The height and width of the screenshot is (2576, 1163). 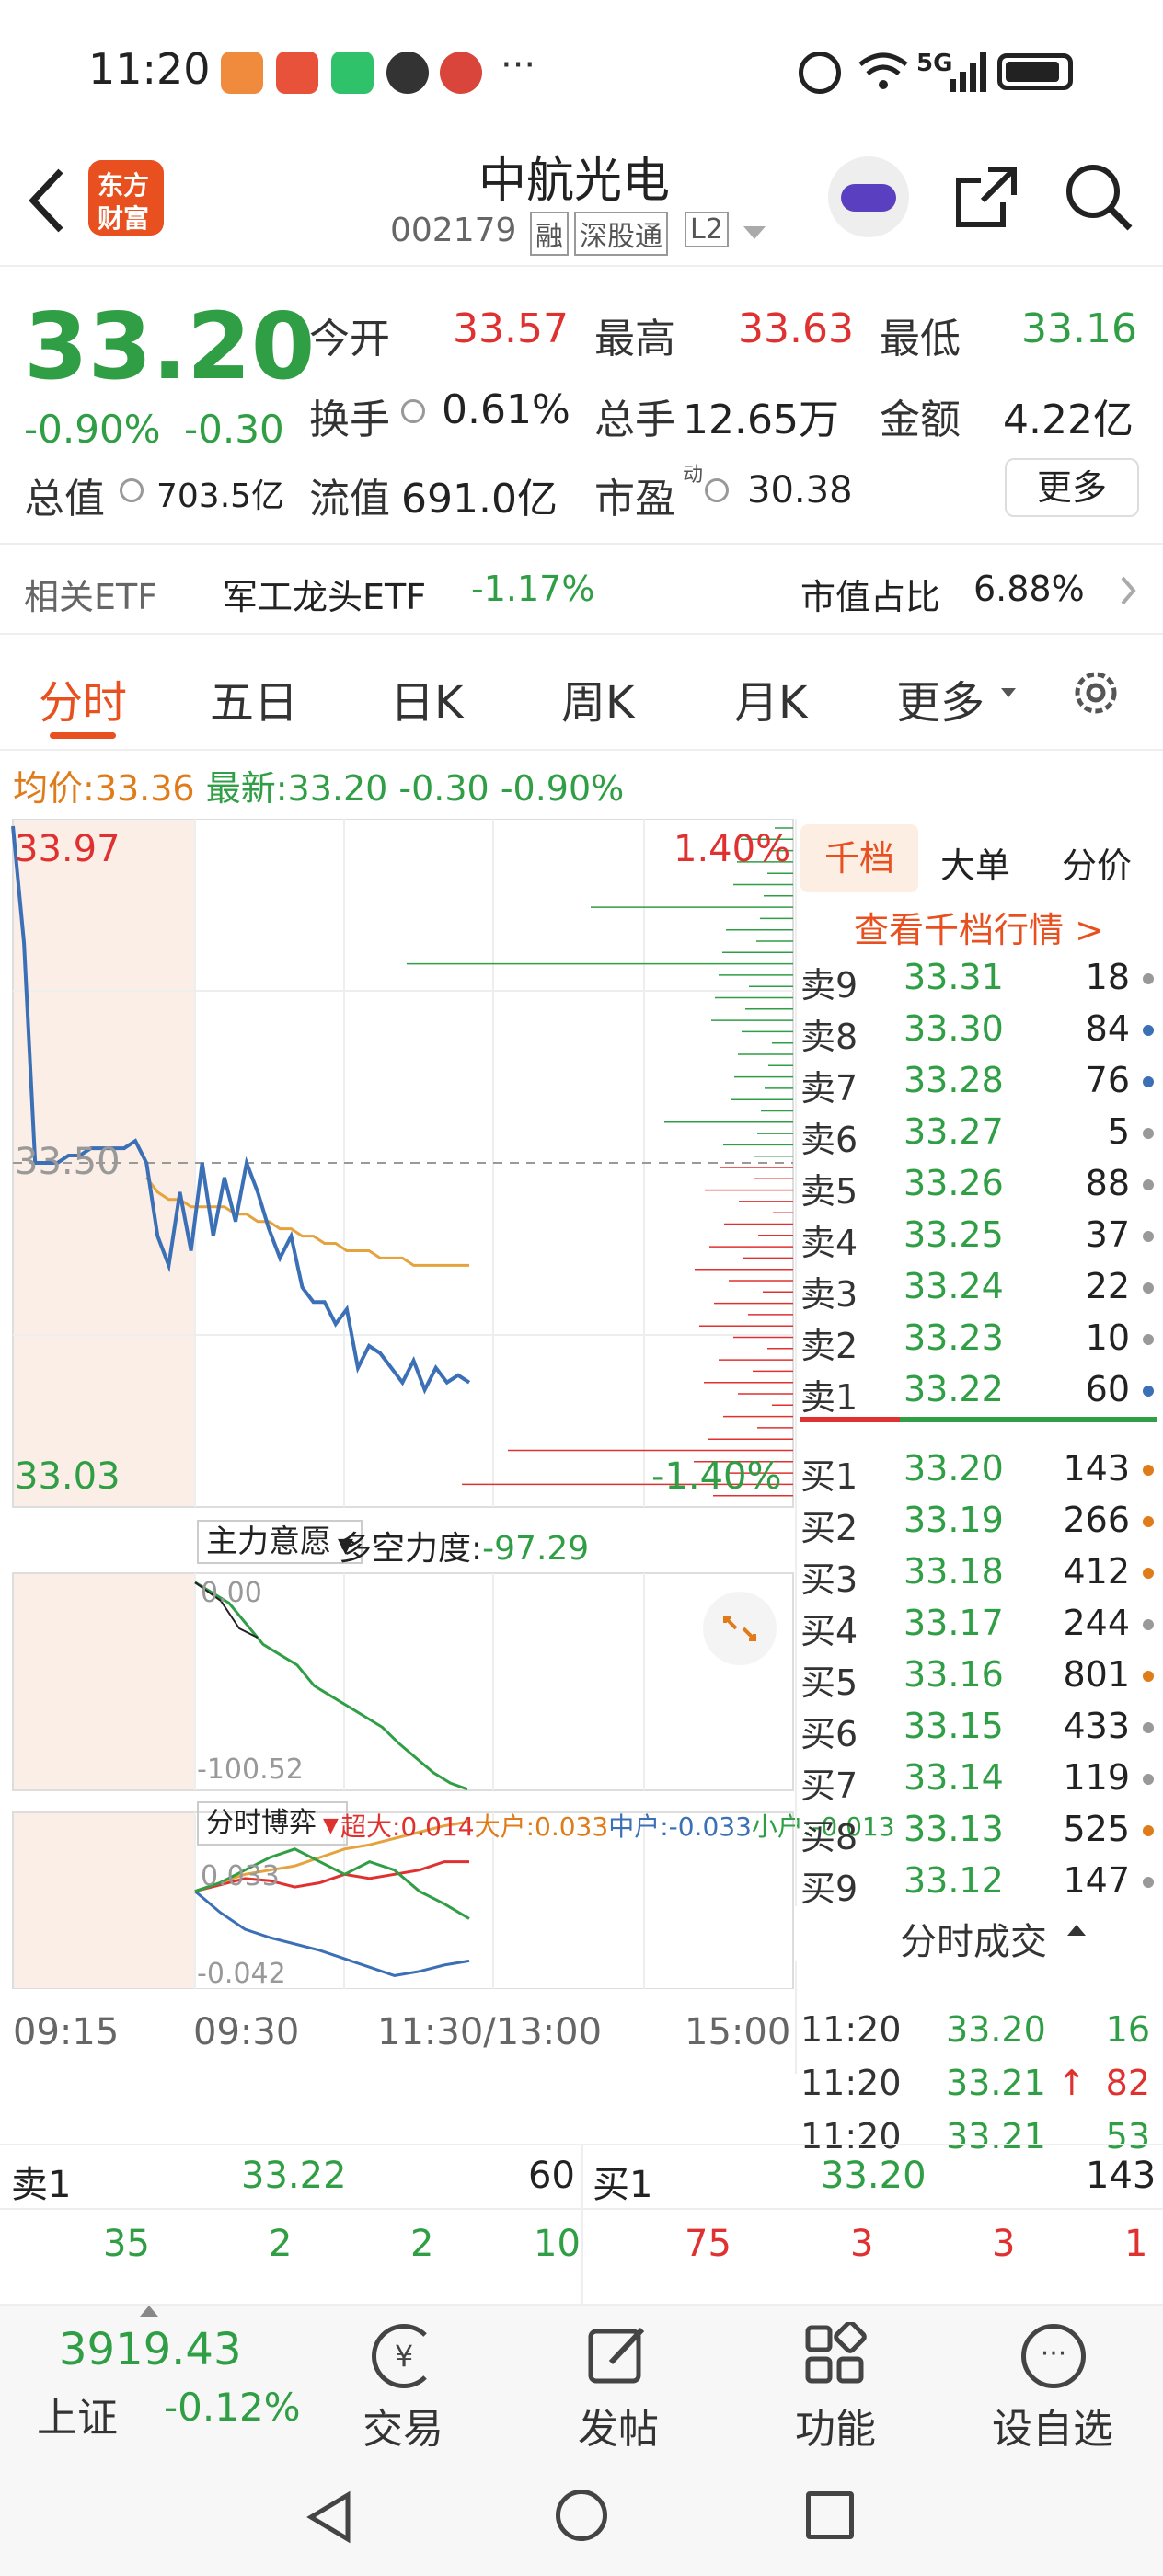 I want to click on tab-more: 更多, so click(x=941, y=698).